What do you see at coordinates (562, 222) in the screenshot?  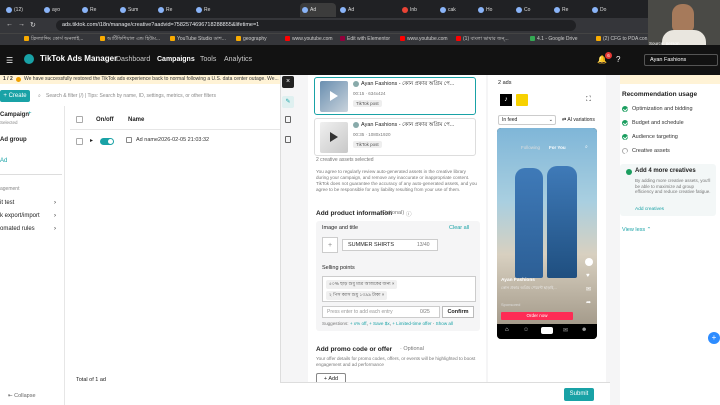 I see `model-right` at bounding box center [562, 222].